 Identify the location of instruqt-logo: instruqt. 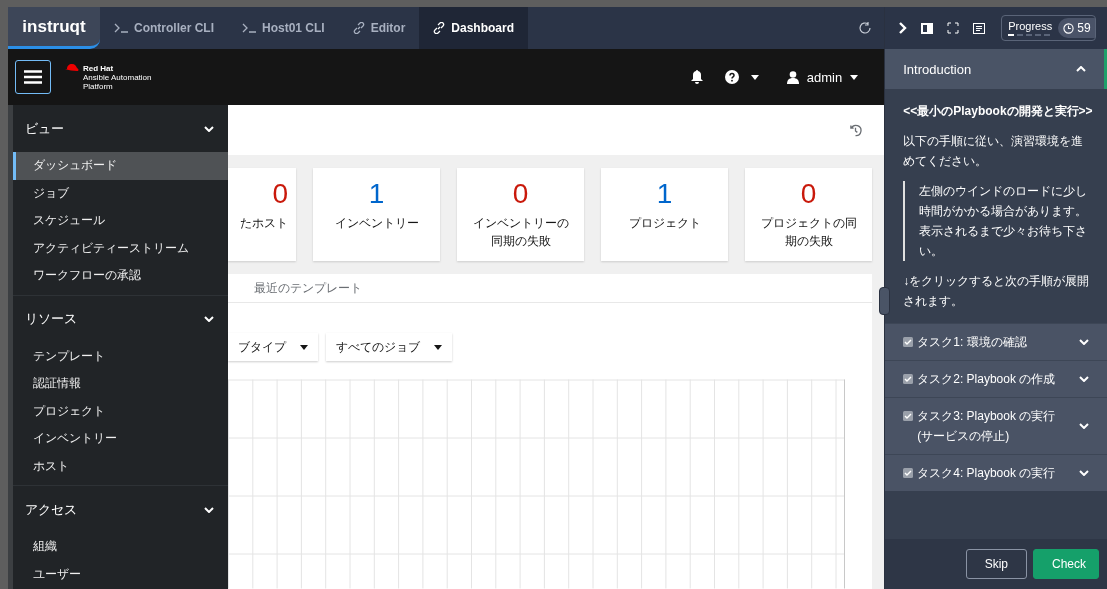
(54, 28).